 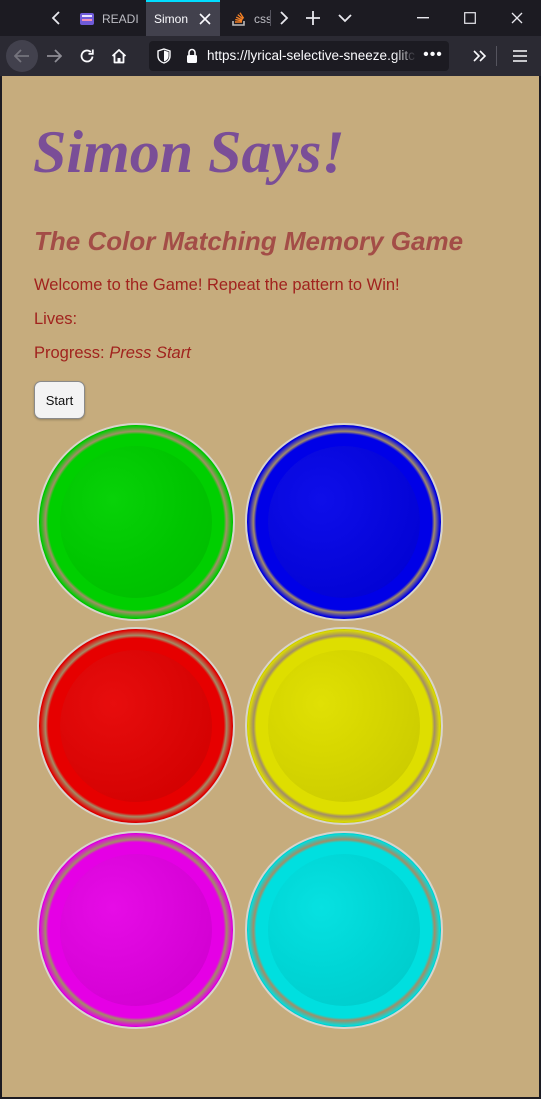 What do you see at coordinates (189, 152) in the screenshot?
I see `page-title: Simon Says!` at bounding box center [189, 152].